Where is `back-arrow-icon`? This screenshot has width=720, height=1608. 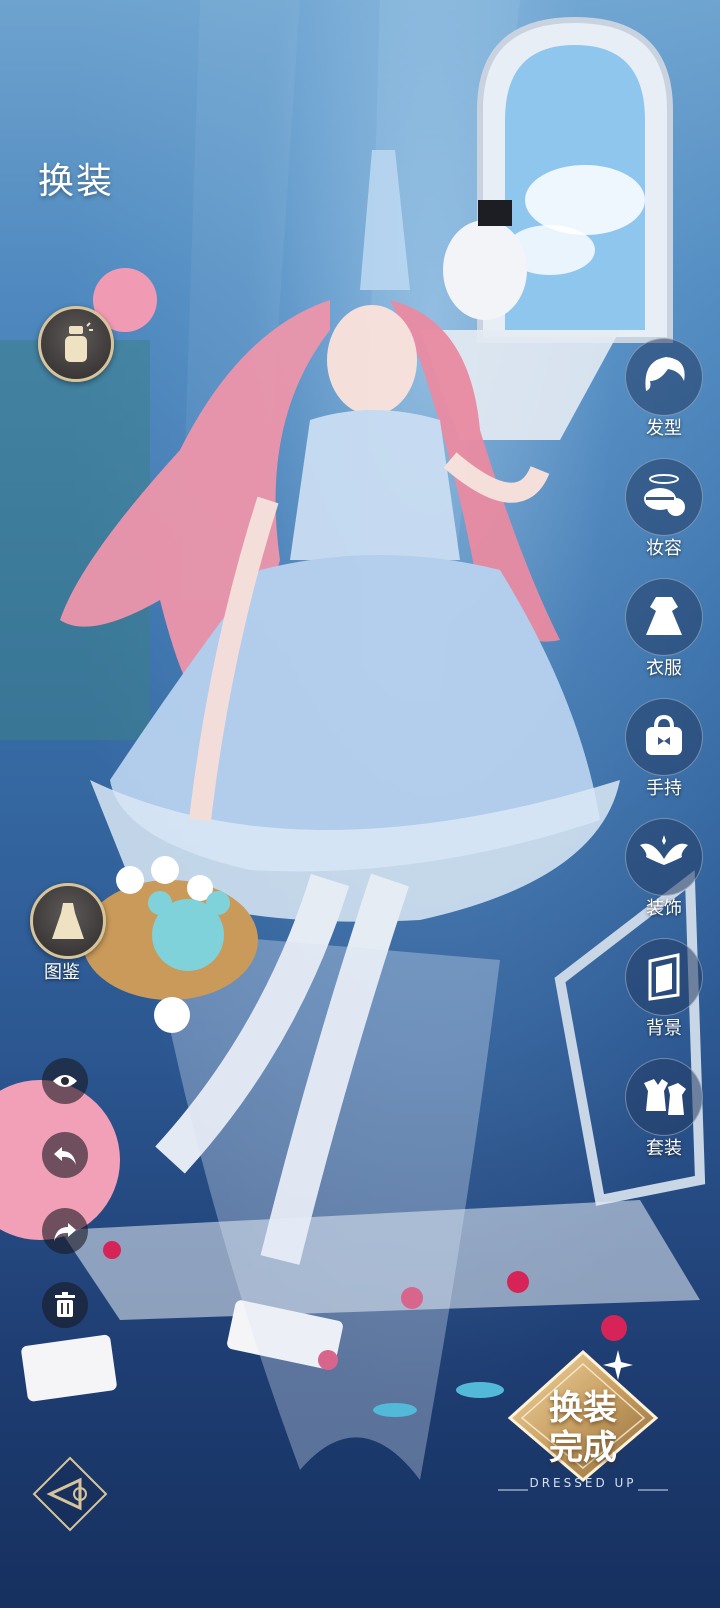 back-arrow-icon is located at coordinates (70, 1494).